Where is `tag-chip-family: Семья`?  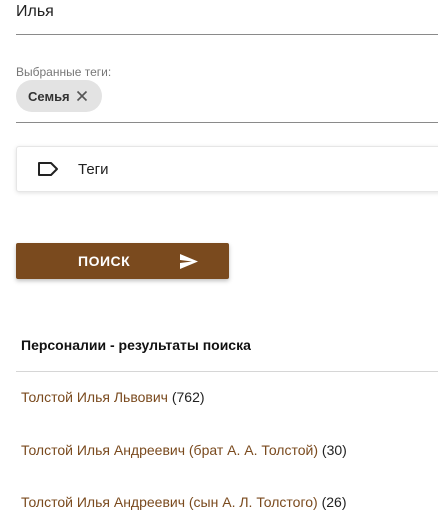
tag-chip-family: Семья is located at coordinates (59, 96).